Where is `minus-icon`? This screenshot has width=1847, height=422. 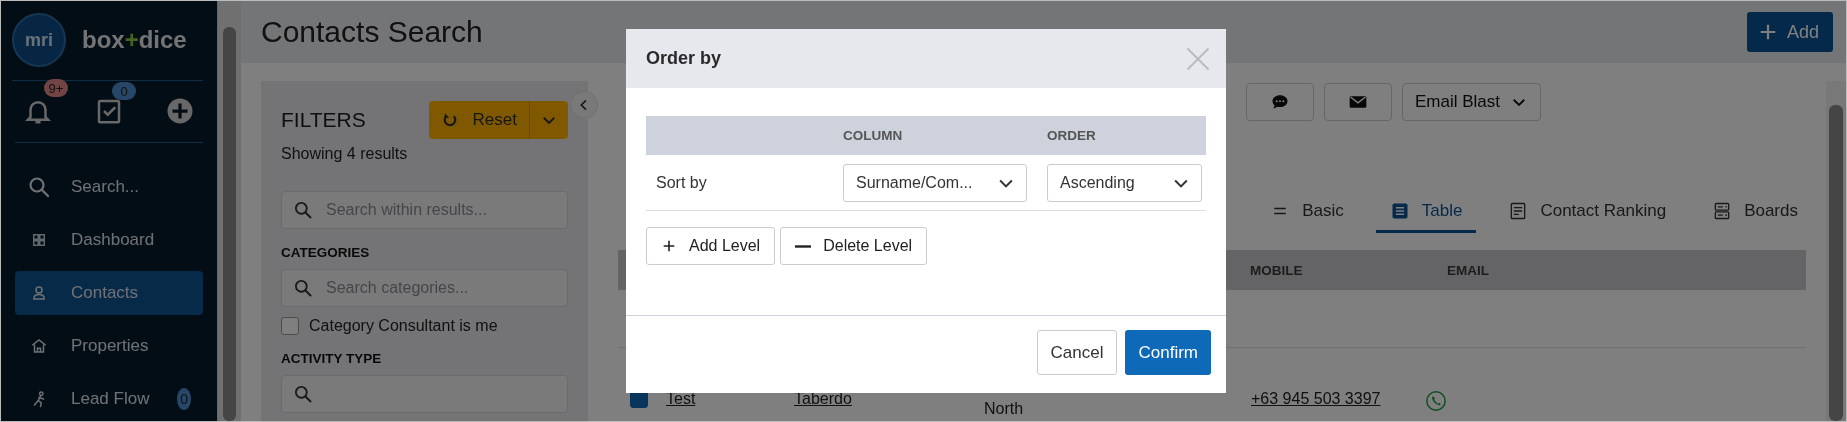
minus-icon is located at coordinates (803, 246).